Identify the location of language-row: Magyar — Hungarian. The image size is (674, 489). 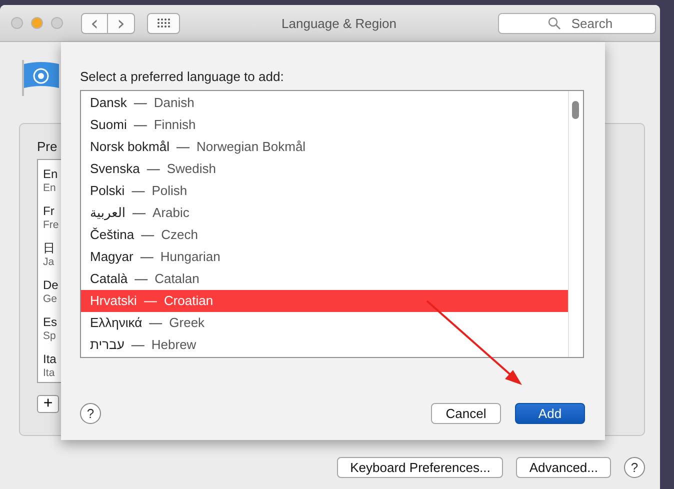
(324, 257).